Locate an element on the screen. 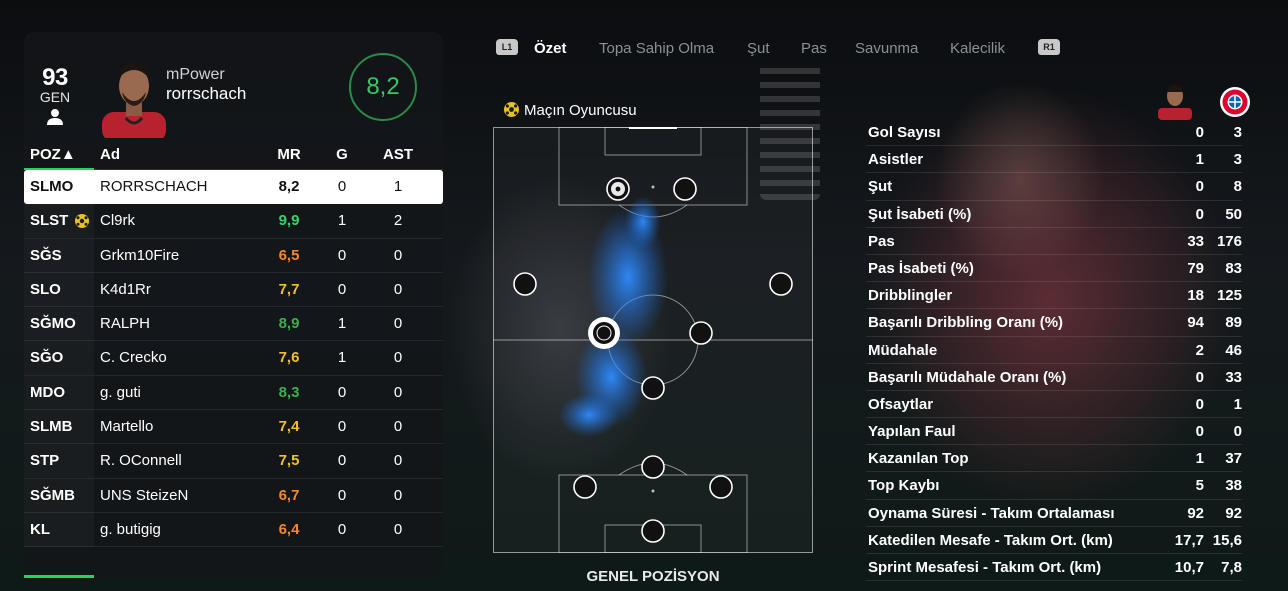 This screenshot has width=1288, height=591. player-name-cell: RALPH is located at coordinates (125, 324).